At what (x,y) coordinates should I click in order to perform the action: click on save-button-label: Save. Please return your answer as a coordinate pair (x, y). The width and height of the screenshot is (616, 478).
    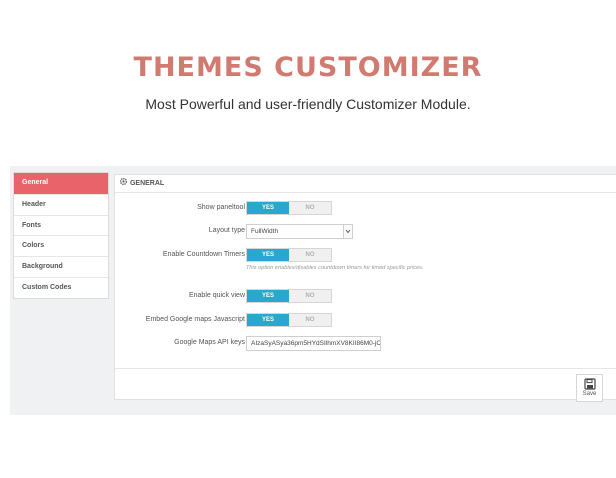
    Looking at the image, I should click on (589, 394).